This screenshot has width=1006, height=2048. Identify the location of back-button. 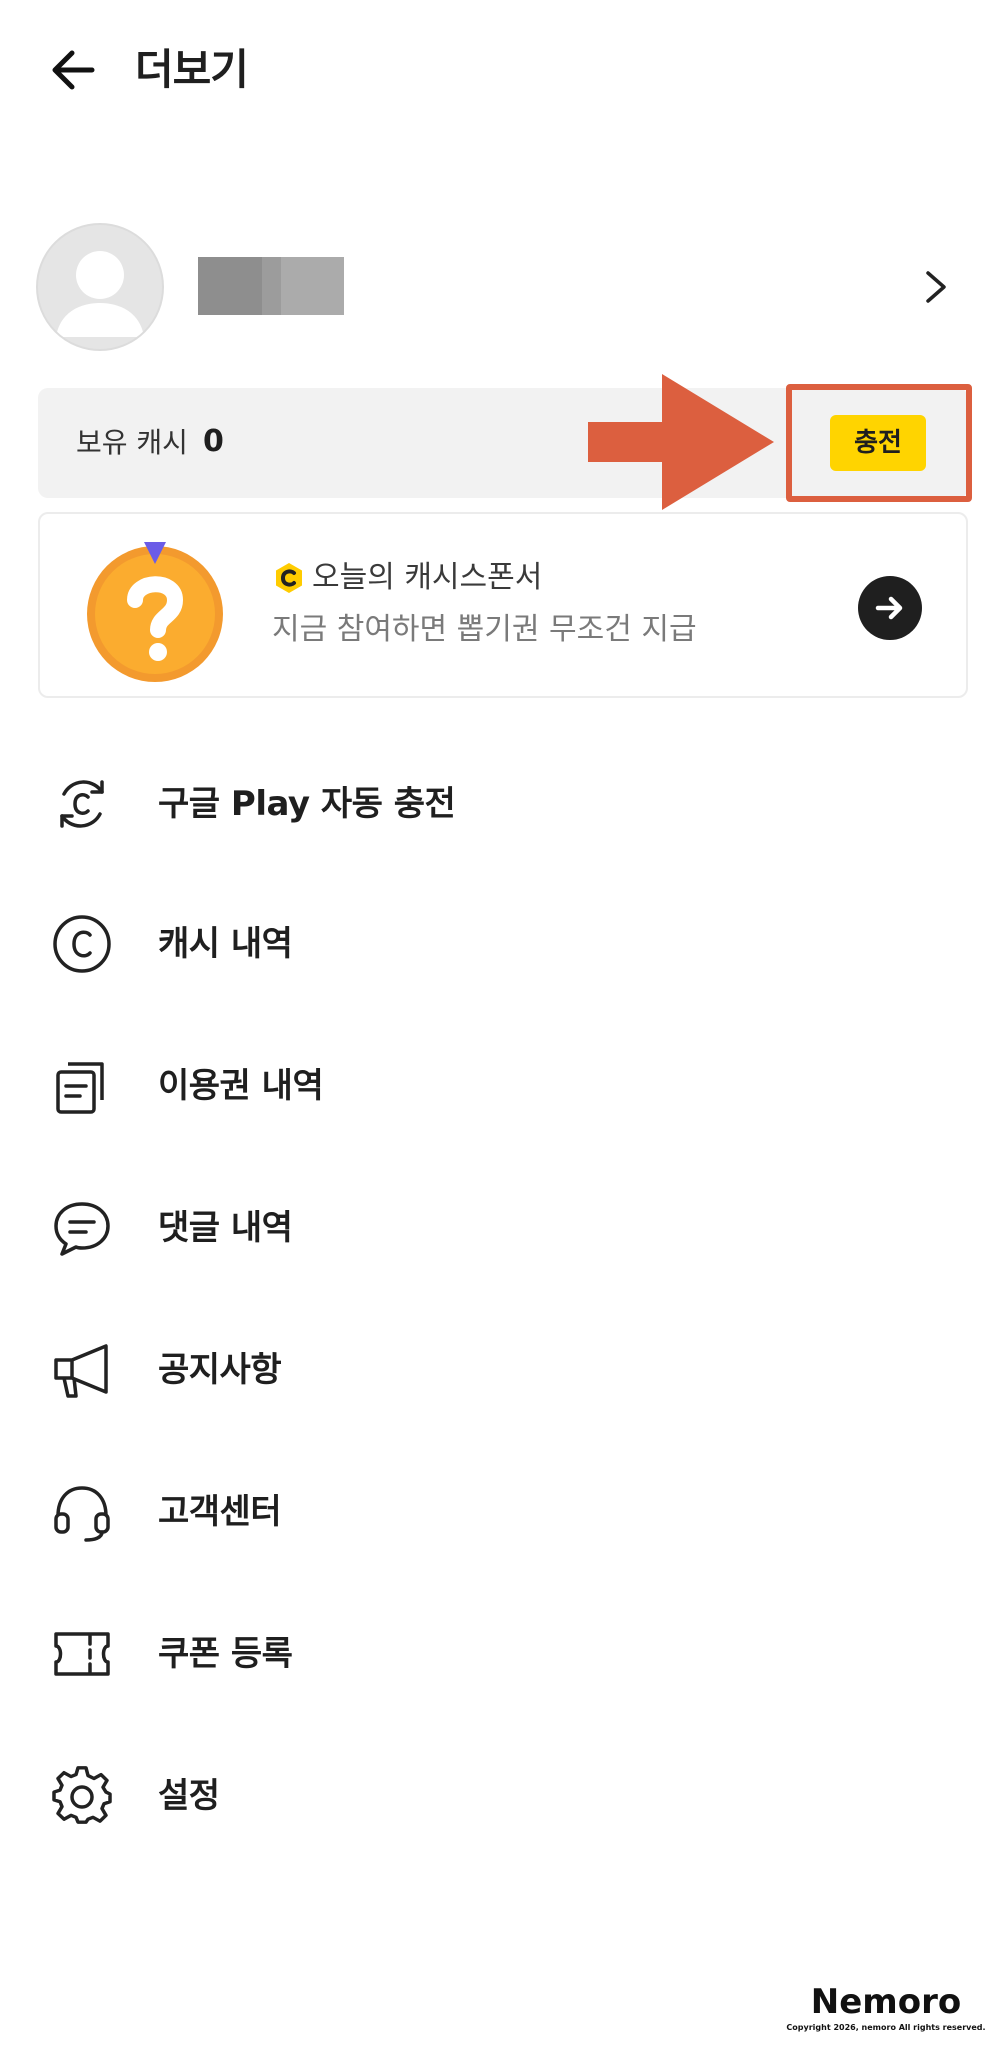
(74, 70).